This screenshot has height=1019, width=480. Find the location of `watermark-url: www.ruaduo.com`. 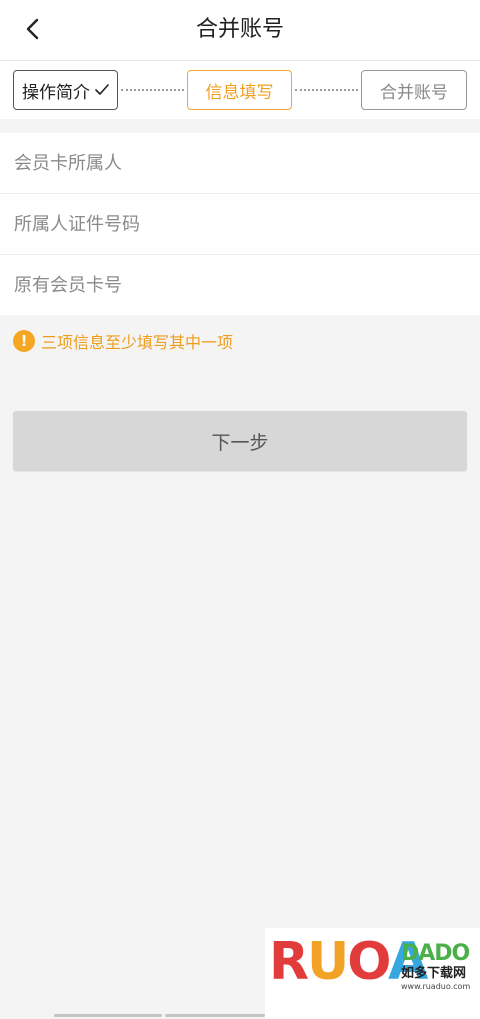

watermark-url: www.ruaduo.com is located at coordinates (436, 986).